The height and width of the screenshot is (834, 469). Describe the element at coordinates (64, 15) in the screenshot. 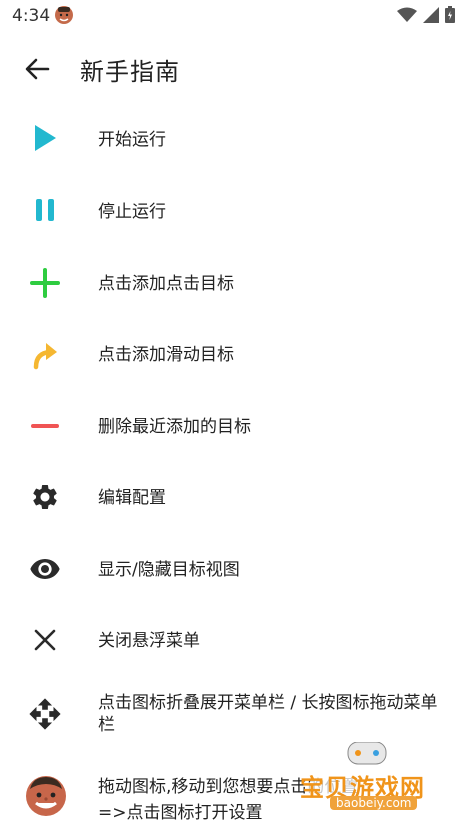

I see `status-avatar-icon` at that location.